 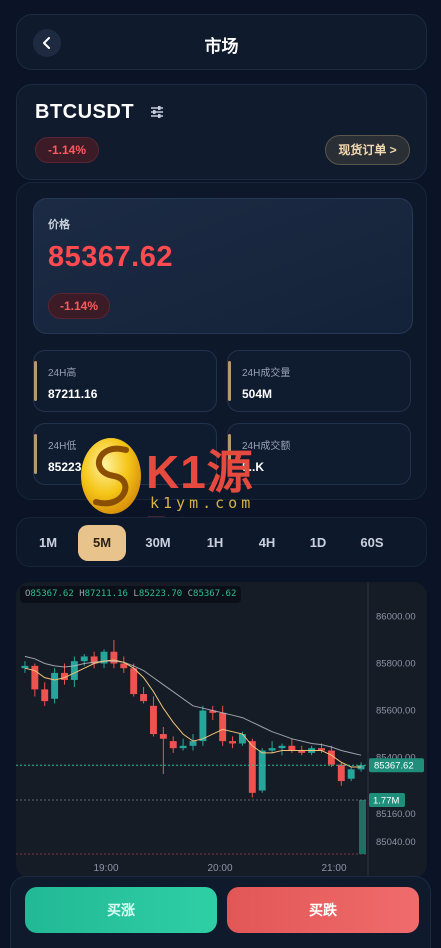 What do you see at coordinates (49, 594) in the screenshot?
I see `ohlc-open: O85367.62` at bounding box center [49, 594].